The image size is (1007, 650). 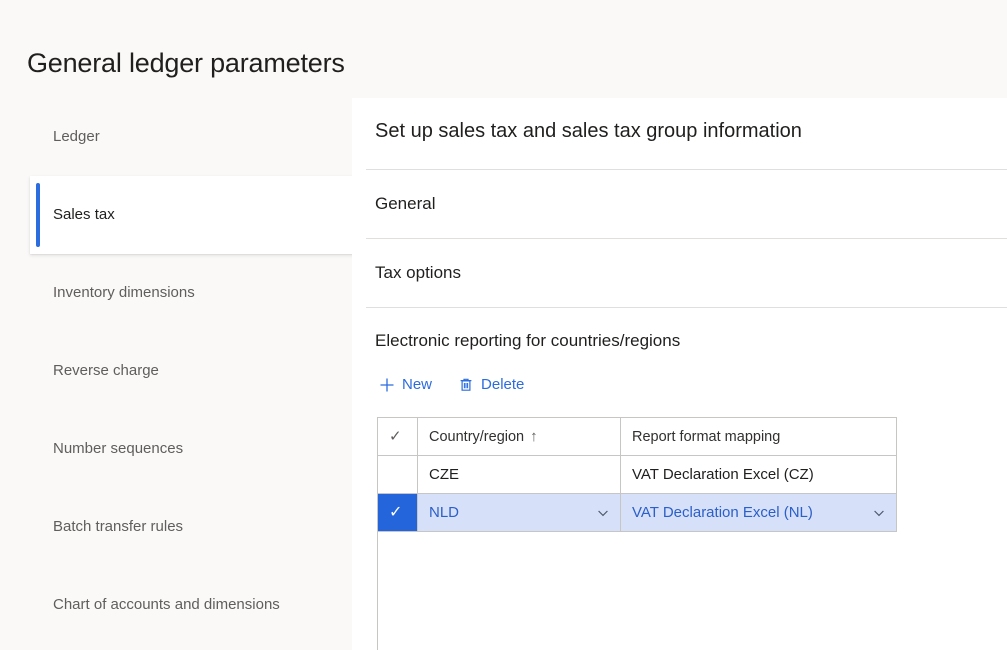 I want to click on sidebar-item-batch-transfer-rules: Batch transfer rules, so click(x=176, y=527).